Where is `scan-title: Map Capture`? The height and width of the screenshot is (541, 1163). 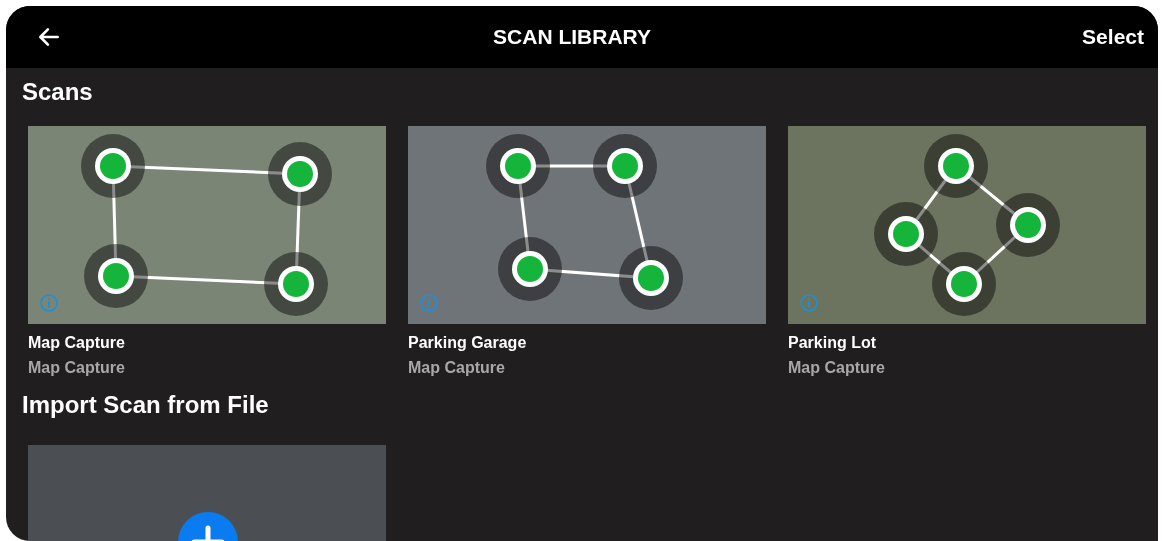 scan-title: Map Capture is located at coordinates (77, 343).